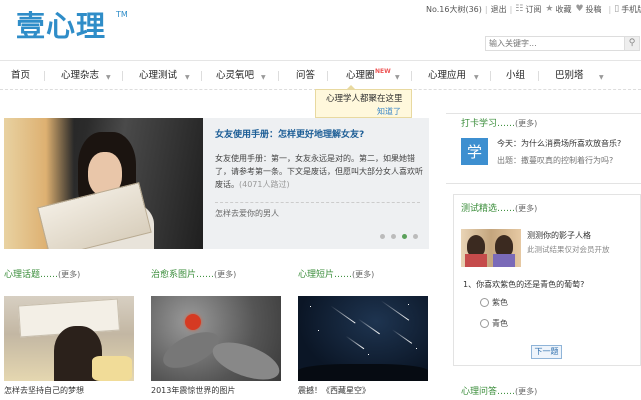 The image size is (641, 400). What do you see at coordinates (44, 391) in the screenshot?
I see `topic-caption: 怎样去坚持自己的梦想` at bounding box center [44, 391].